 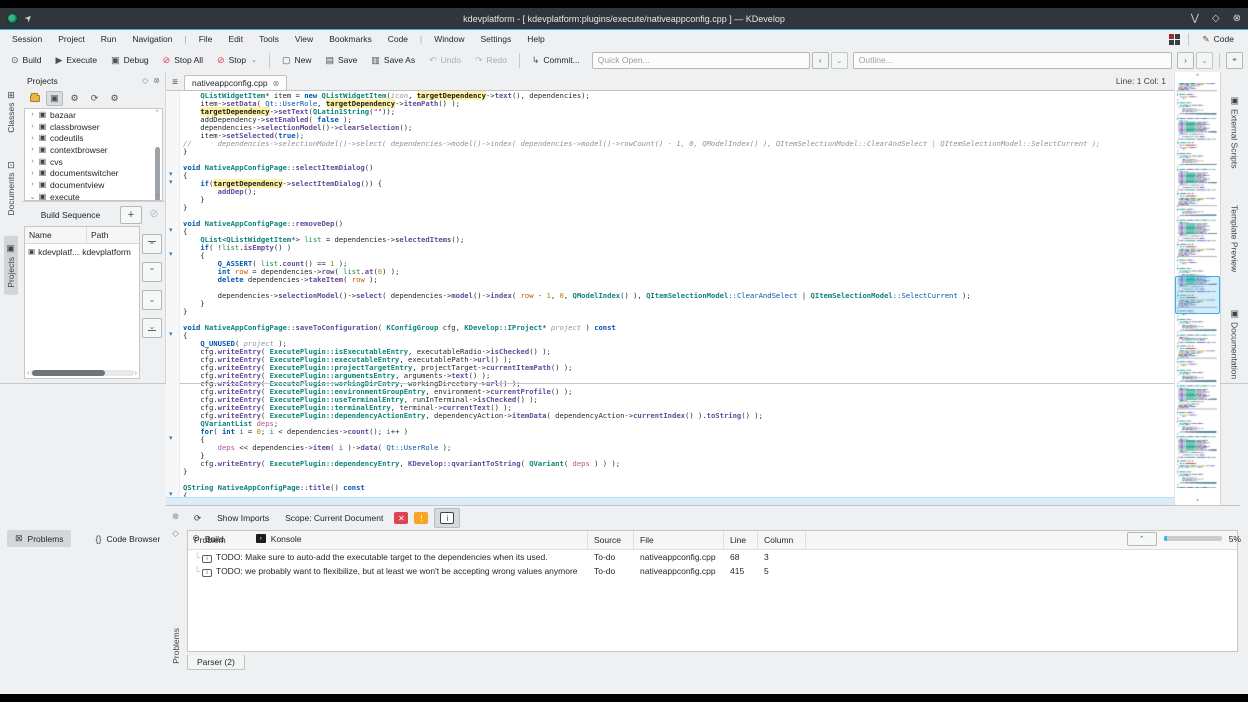 What do you see at coordinates (1218, 39) in the screenshot?
I see `area-code-button: ✎ Code` at bounding box center [1218, 39].